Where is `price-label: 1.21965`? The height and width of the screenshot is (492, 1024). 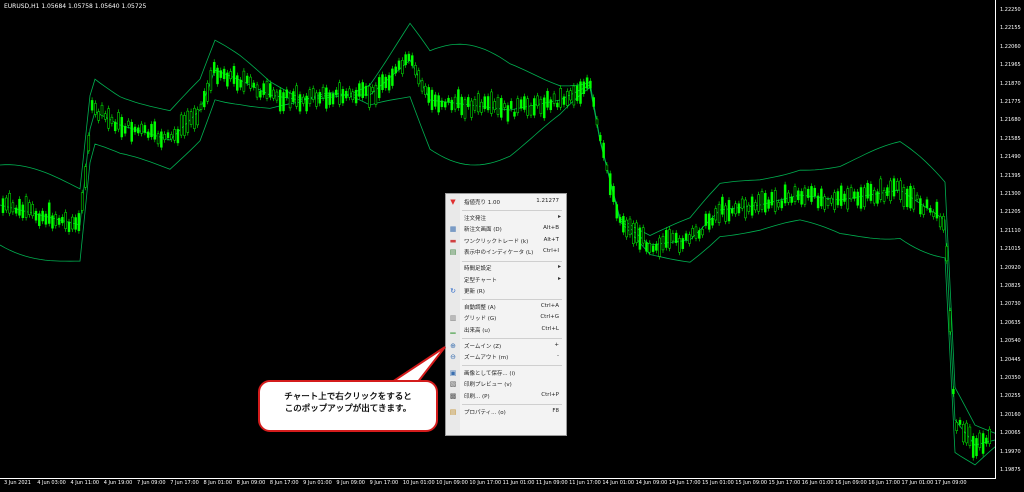
price-label: 1.21965 is located at coordinates (1010, 65).